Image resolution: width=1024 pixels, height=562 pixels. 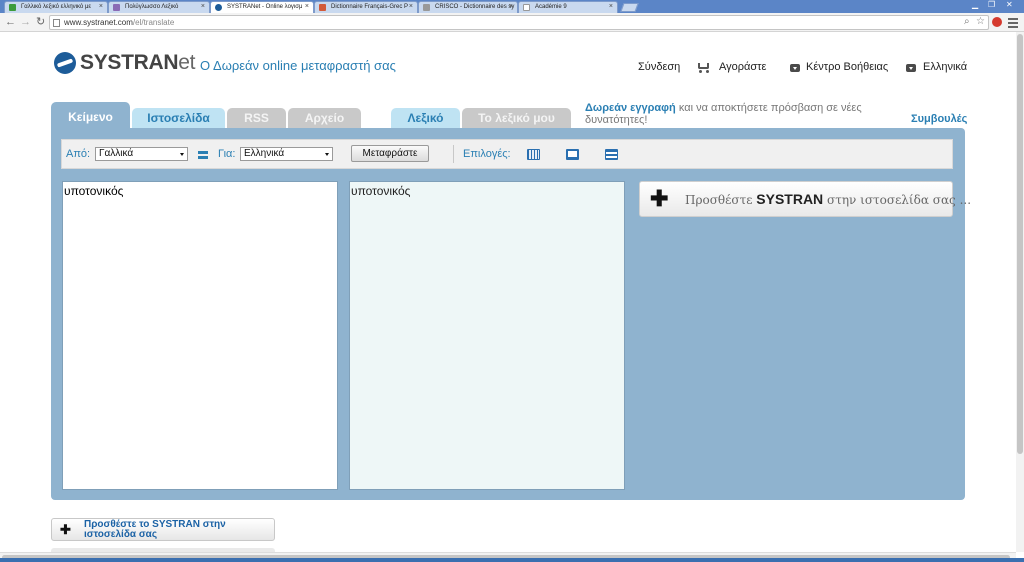 I want to click on login-link: Σύνδεση, so click(x=659, y=67).